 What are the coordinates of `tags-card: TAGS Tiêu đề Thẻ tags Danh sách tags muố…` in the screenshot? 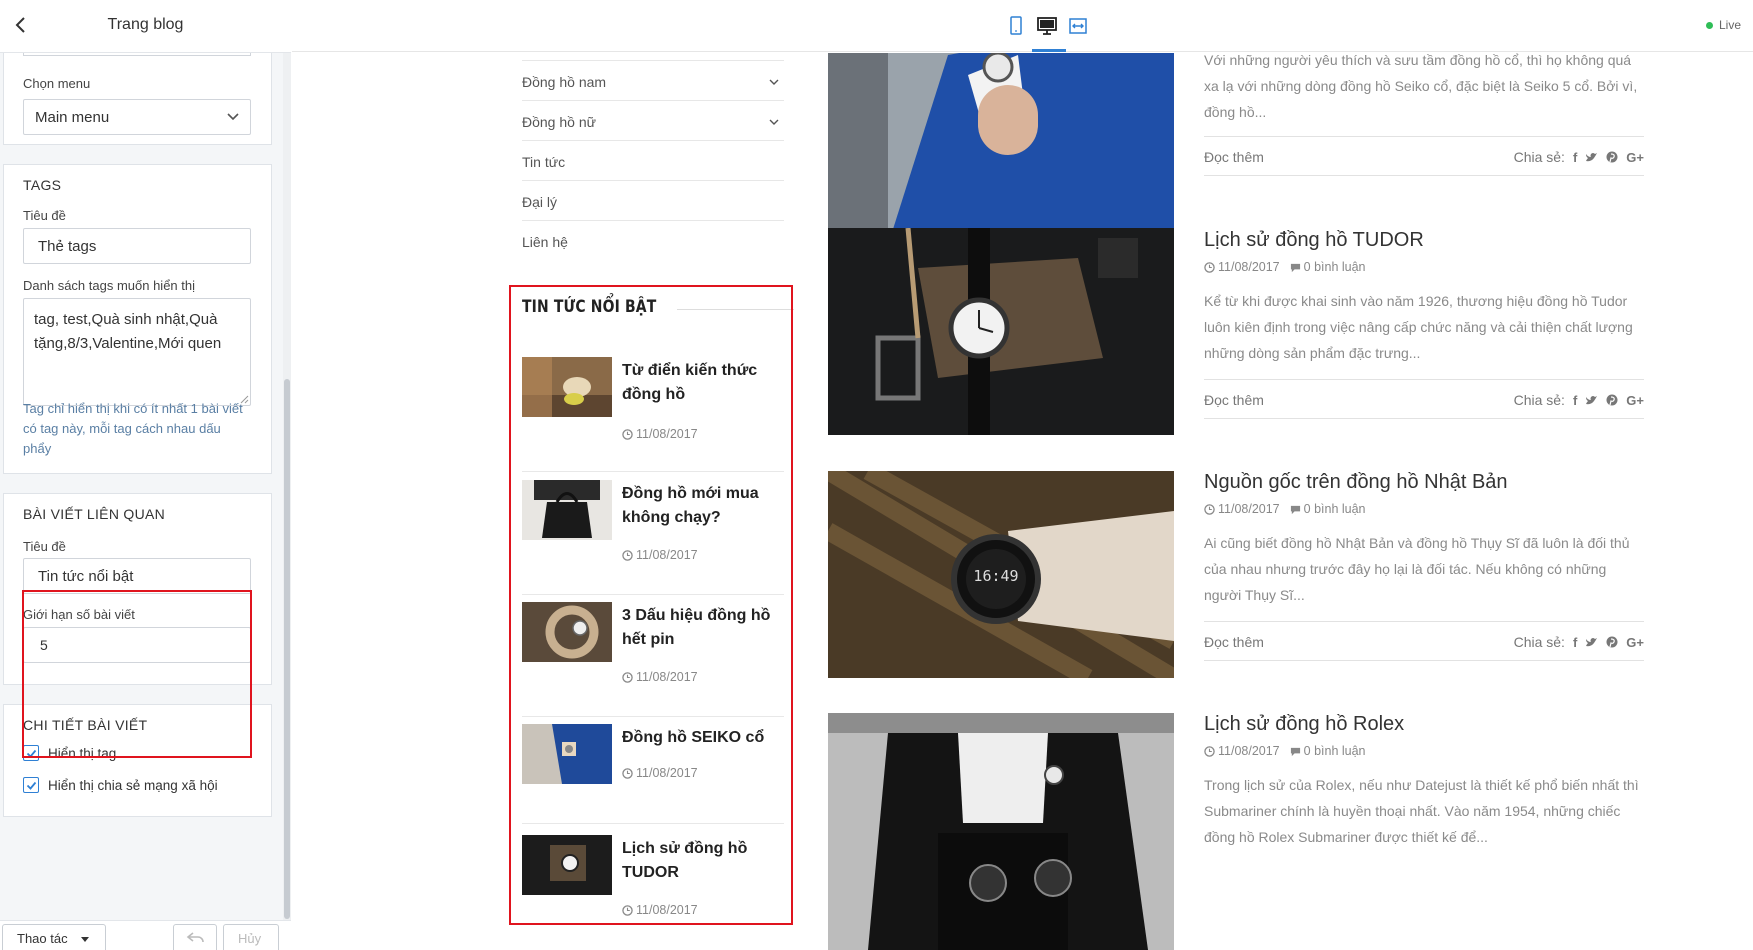 It's located at (137, 319).